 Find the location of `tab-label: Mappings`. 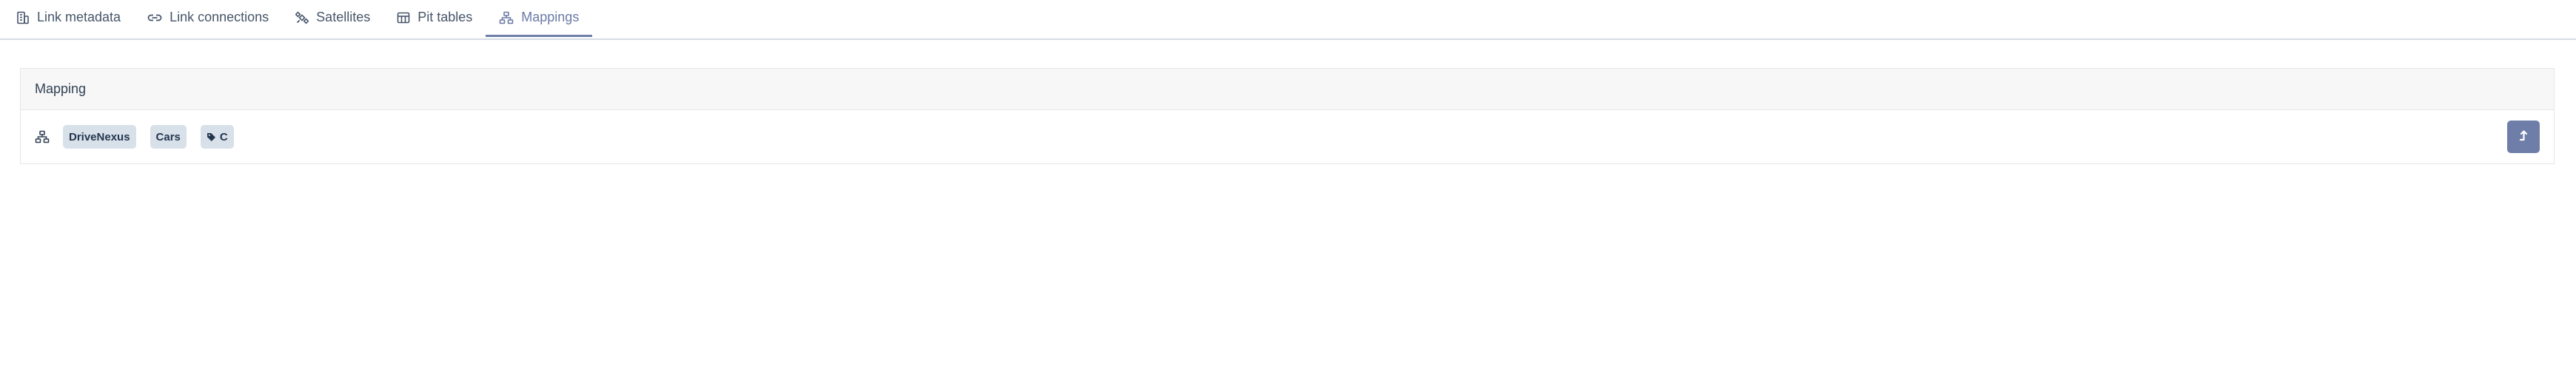

tab-label: Mappings is located at coordinates (550, 17).